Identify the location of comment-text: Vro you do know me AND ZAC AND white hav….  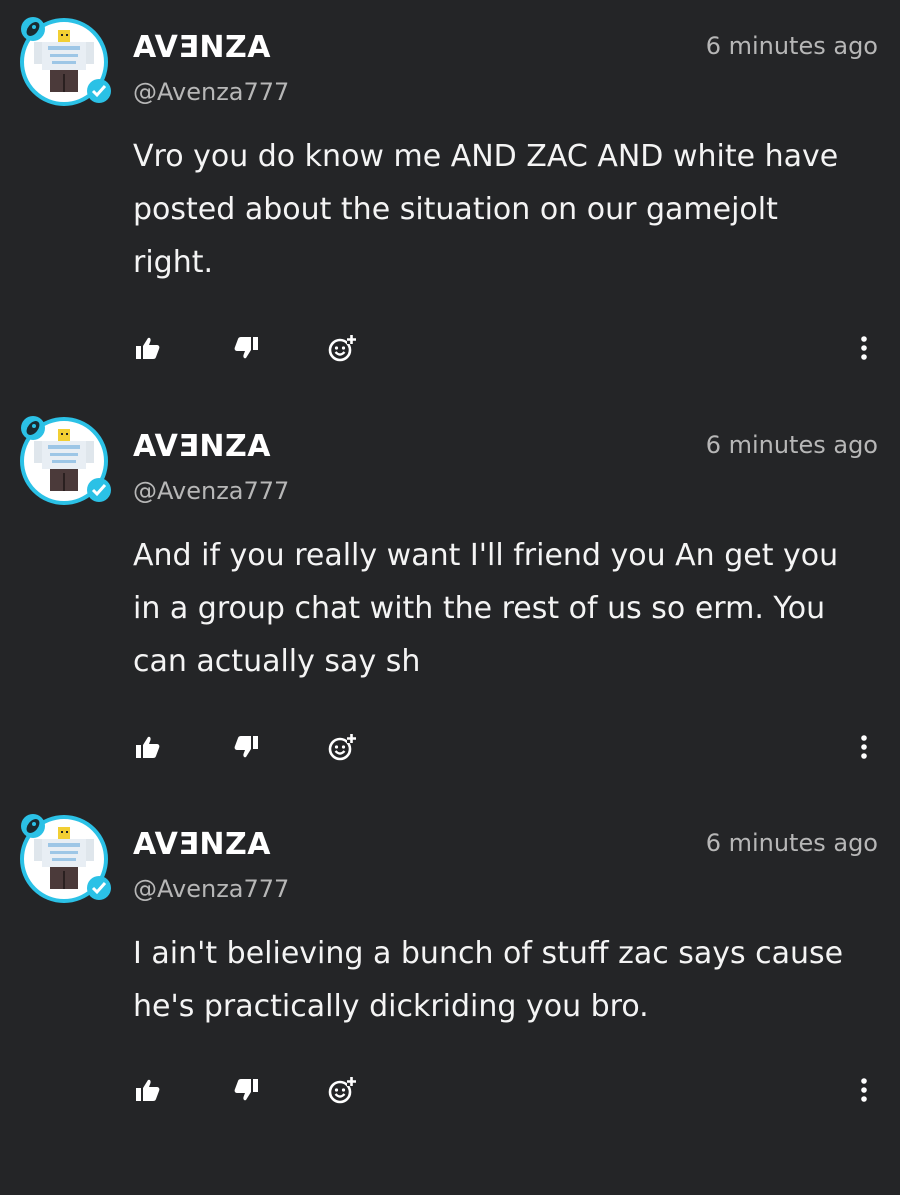
(486, 209).